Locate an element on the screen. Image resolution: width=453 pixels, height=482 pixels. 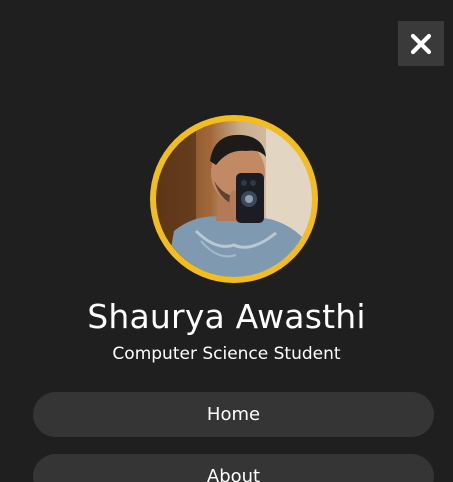
nav-home-button: Home is located at coordinates (233, 414).